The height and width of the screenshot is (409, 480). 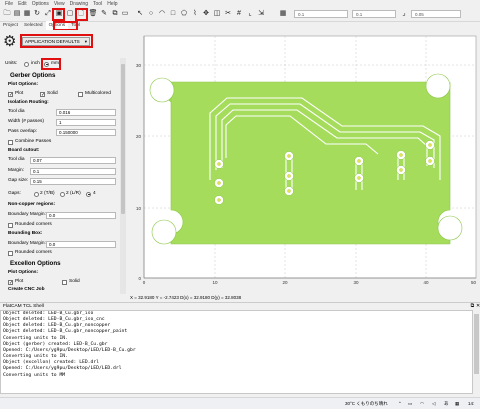 What do you see at coordinates (164, 232) in the screenshot?
I see `mounting-hole-bottom-left` at bounding box center [164, 232].